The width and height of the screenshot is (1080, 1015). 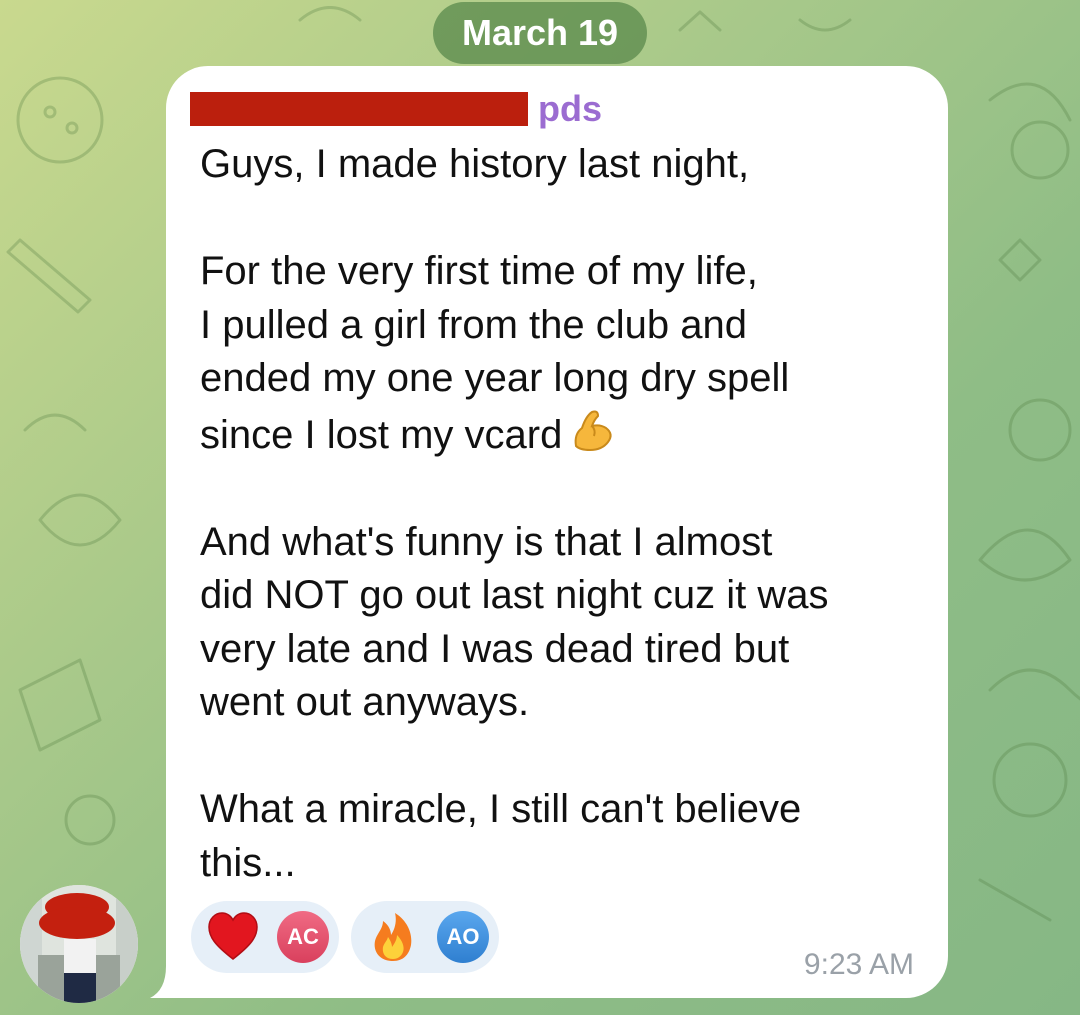 What do you see at coordinates (425, 937) in the screenshot?
I see `reaction-fire: AO` at bounding box center [425, 937].